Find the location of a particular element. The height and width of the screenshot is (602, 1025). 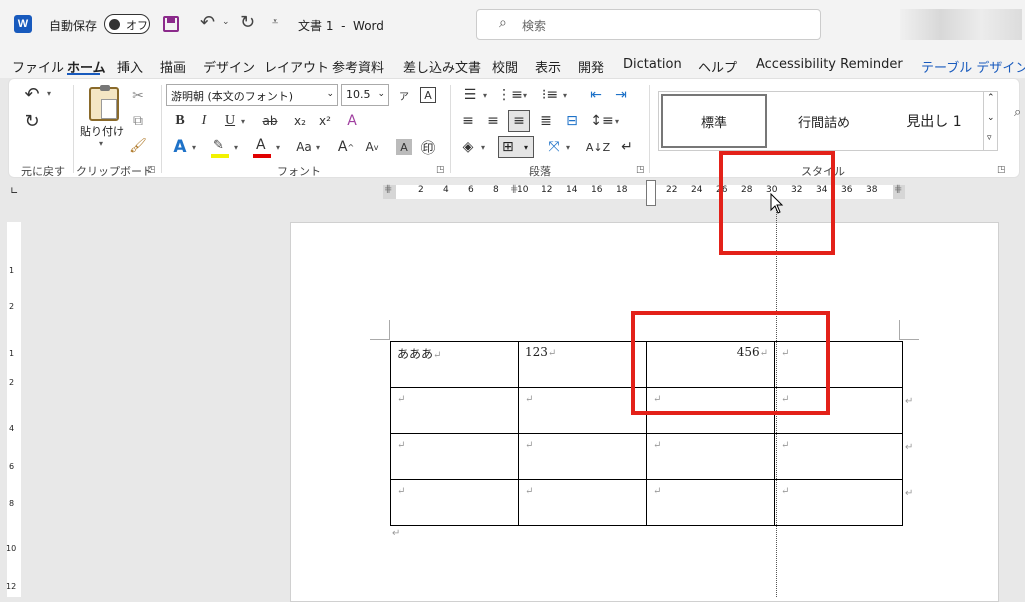

indent-marker-icon is located at coordinates (651, 193).